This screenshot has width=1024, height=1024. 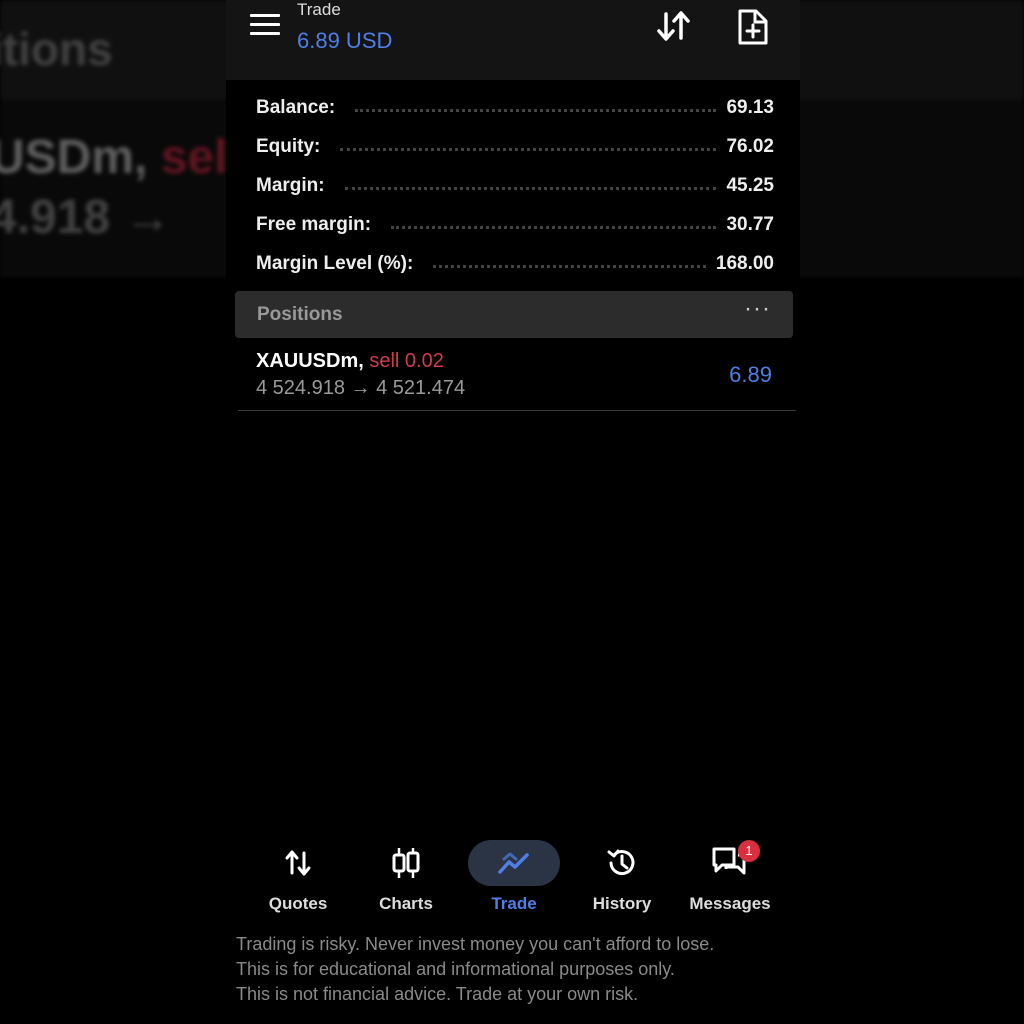 What do you see at coordinates (749, 851) in the screenshot?
I see `messages-badge: 1` at bounding box center [749, 851].